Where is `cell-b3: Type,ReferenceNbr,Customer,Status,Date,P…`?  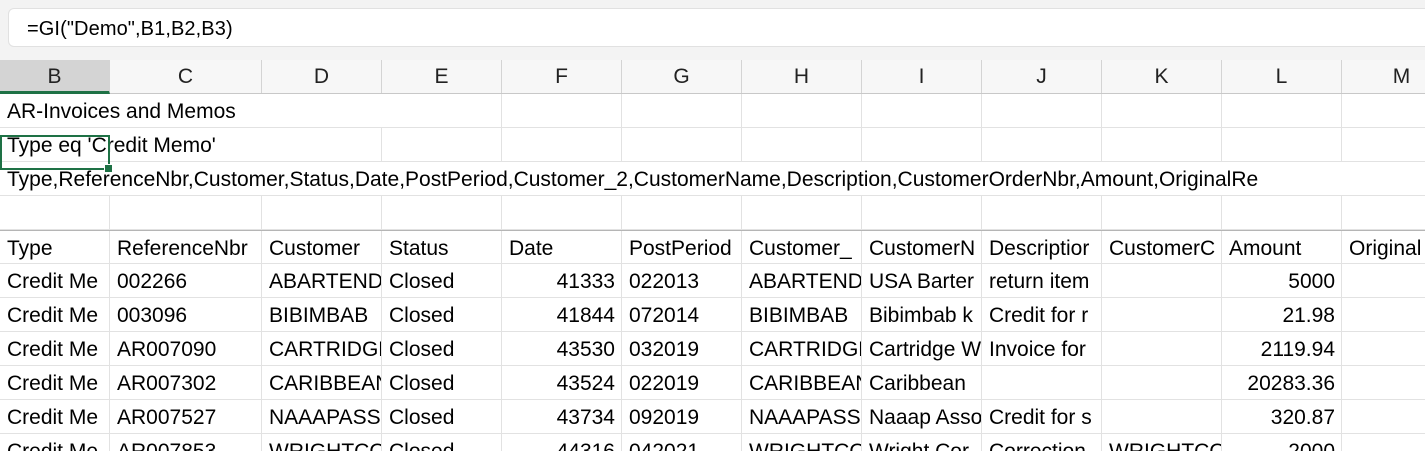 cell-b3: Type,ReferenceNbr,Customer,Status,Date,P… is located at coordinates (712, 178).